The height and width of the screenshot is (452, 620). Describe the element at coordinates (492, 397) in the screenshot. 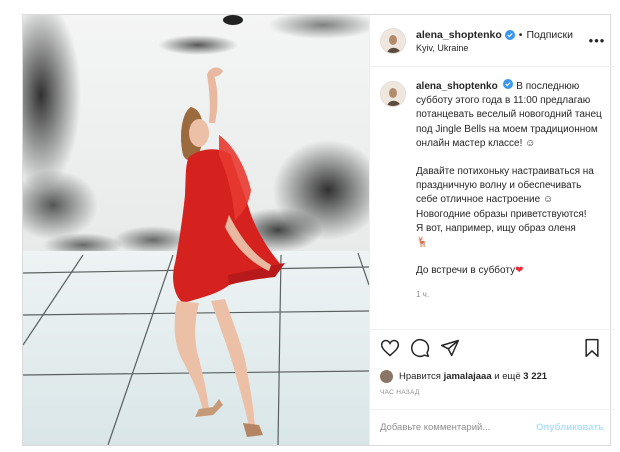

I see `post-timestamp: ЧАС НАЗАД` at that location.